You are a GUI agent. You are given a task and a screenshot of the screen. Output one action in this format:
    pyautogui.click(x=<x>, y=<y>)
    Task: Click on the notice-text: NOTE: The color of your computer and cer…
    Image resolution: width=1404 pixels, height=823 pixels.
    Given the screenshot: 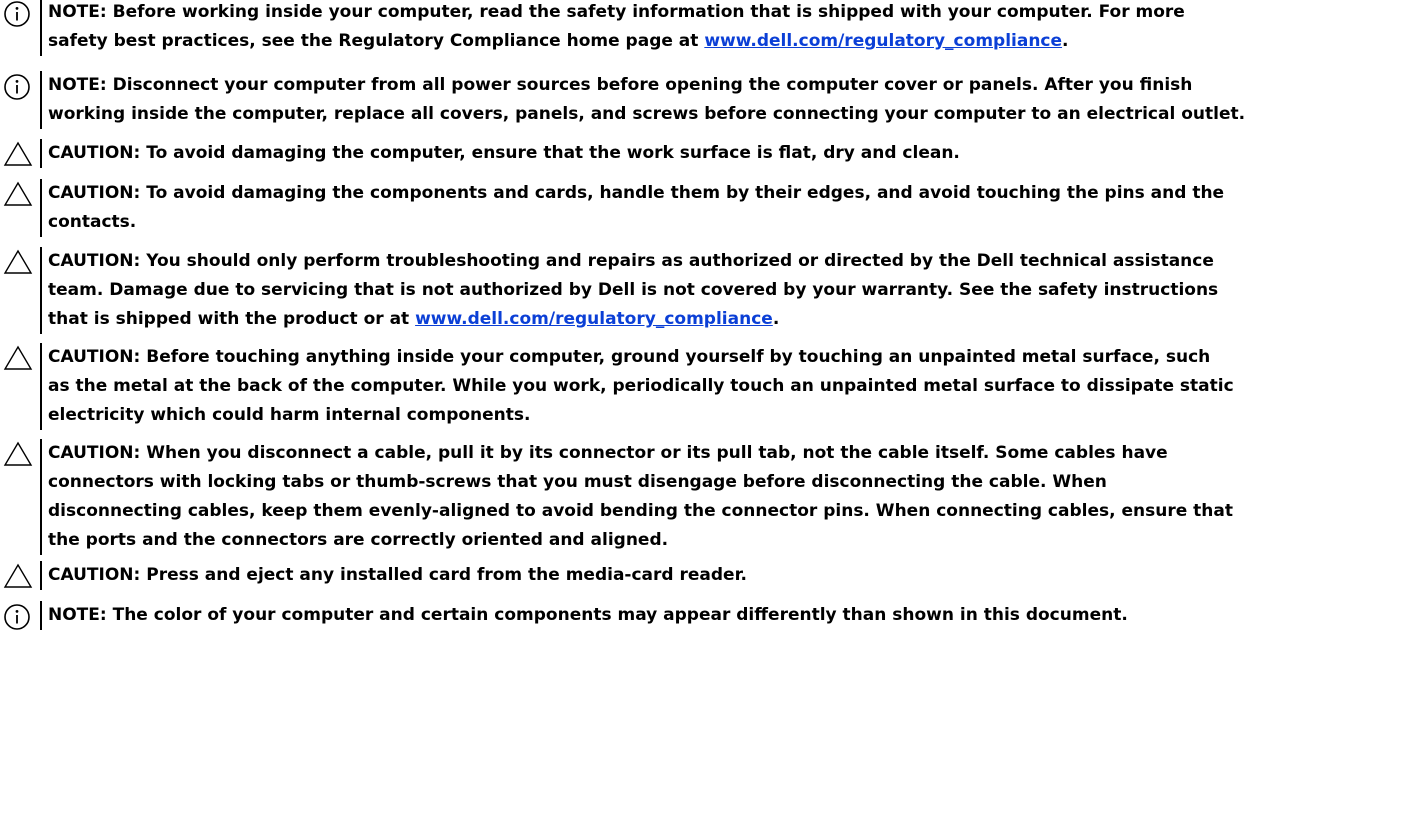 What is the action you would take?
    pyautogui.click(x=722, y=615)
    